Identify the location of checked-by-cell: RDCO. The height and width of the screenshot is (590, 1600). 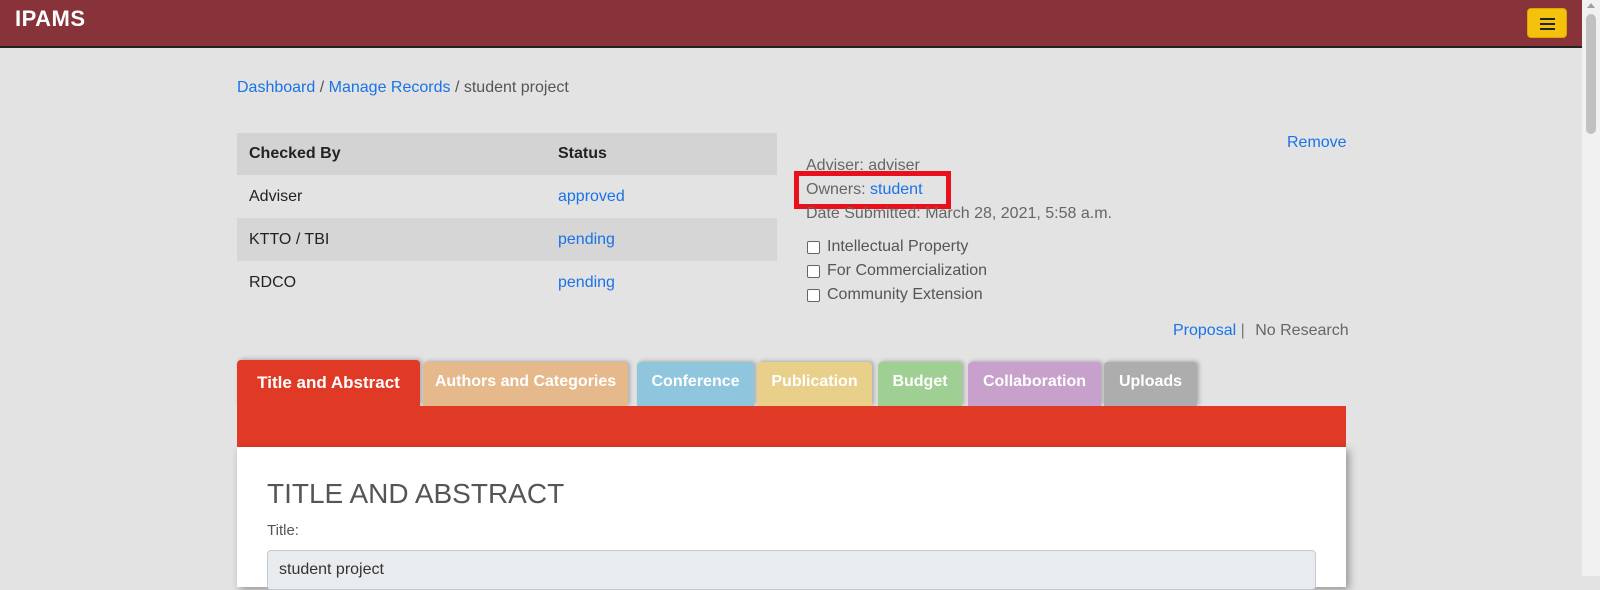
(273, 282).